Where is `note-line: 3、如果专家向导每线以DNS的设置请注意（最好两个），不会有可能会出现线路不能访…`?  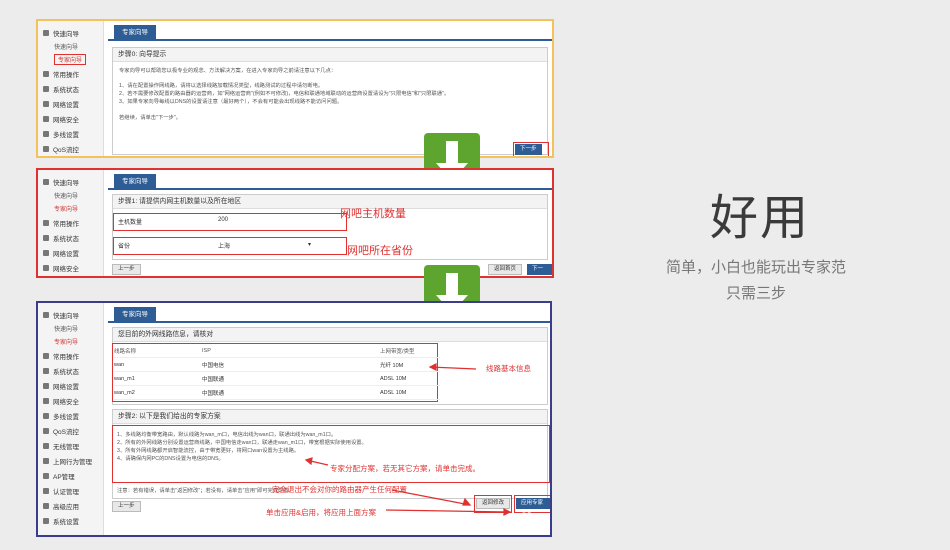 note-line: 3、如果专家向导每线以DNS的设置请注意（最好两个），不会有可能会出现线路不能访… is located at coordinates (231, 102).